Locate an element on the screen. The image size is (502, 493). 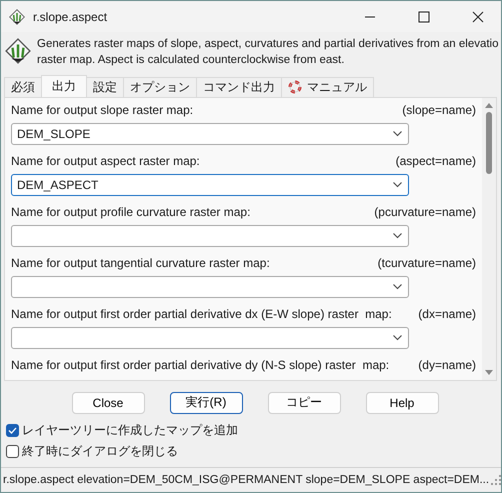
tab: 必須 is located at coordinates (23, 86).